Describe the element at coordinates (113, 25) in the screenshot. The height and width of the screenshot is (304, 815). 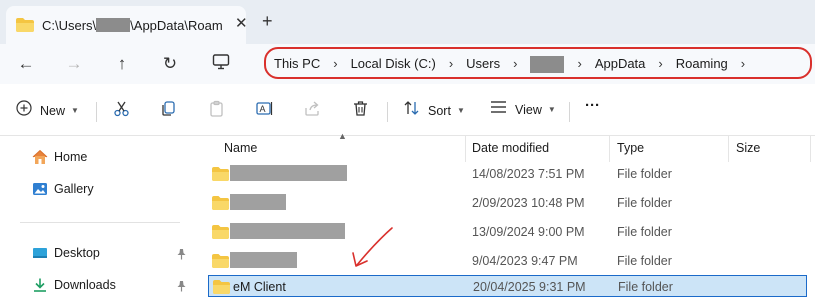
I see `redacted-username` at that location.